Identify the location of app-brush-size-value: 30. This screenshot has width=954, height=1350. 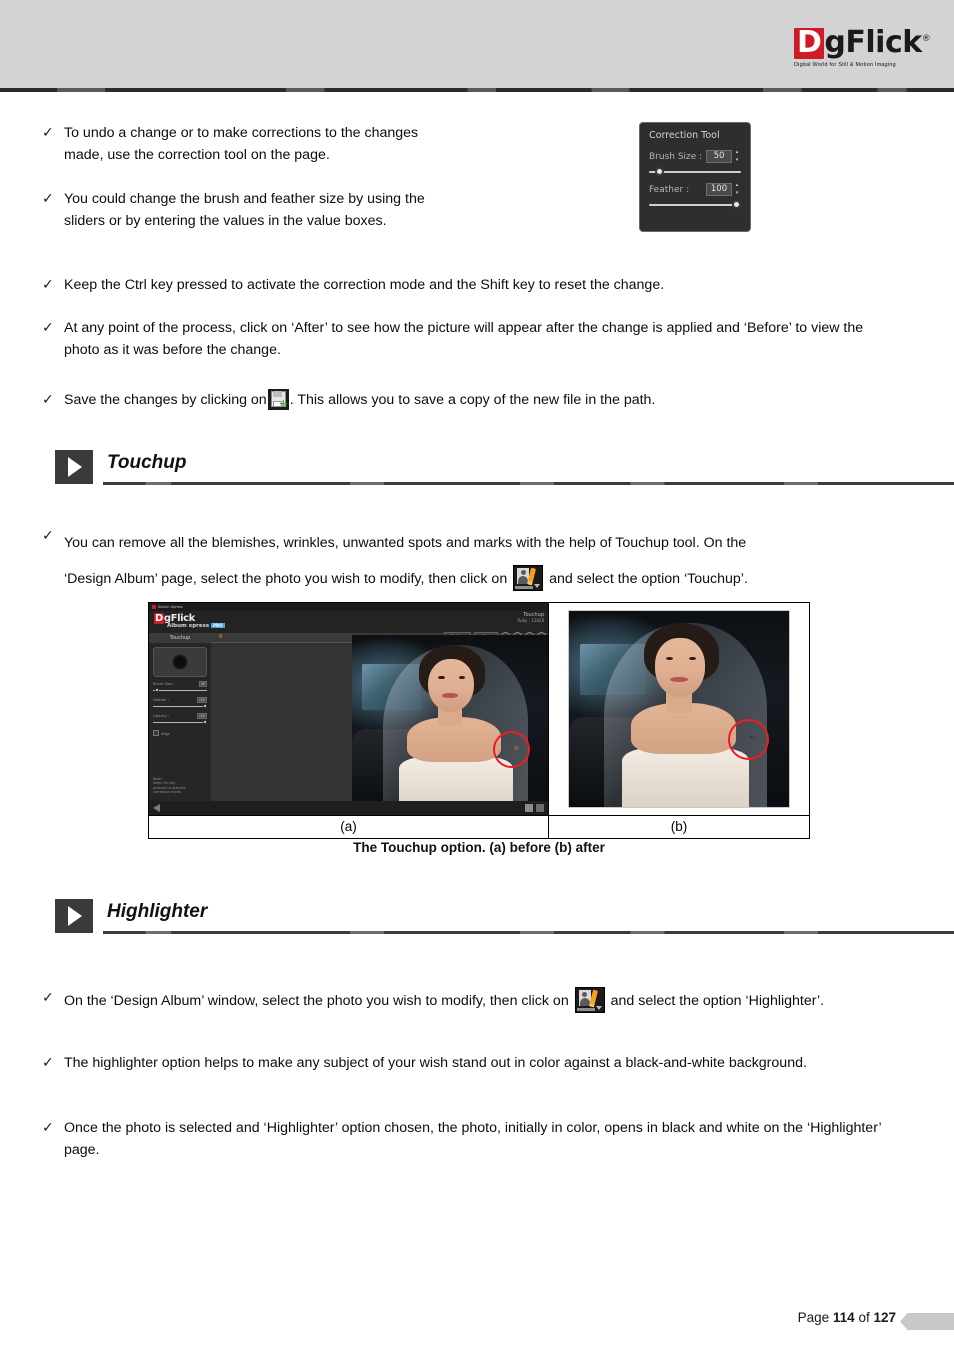
(202, 684).